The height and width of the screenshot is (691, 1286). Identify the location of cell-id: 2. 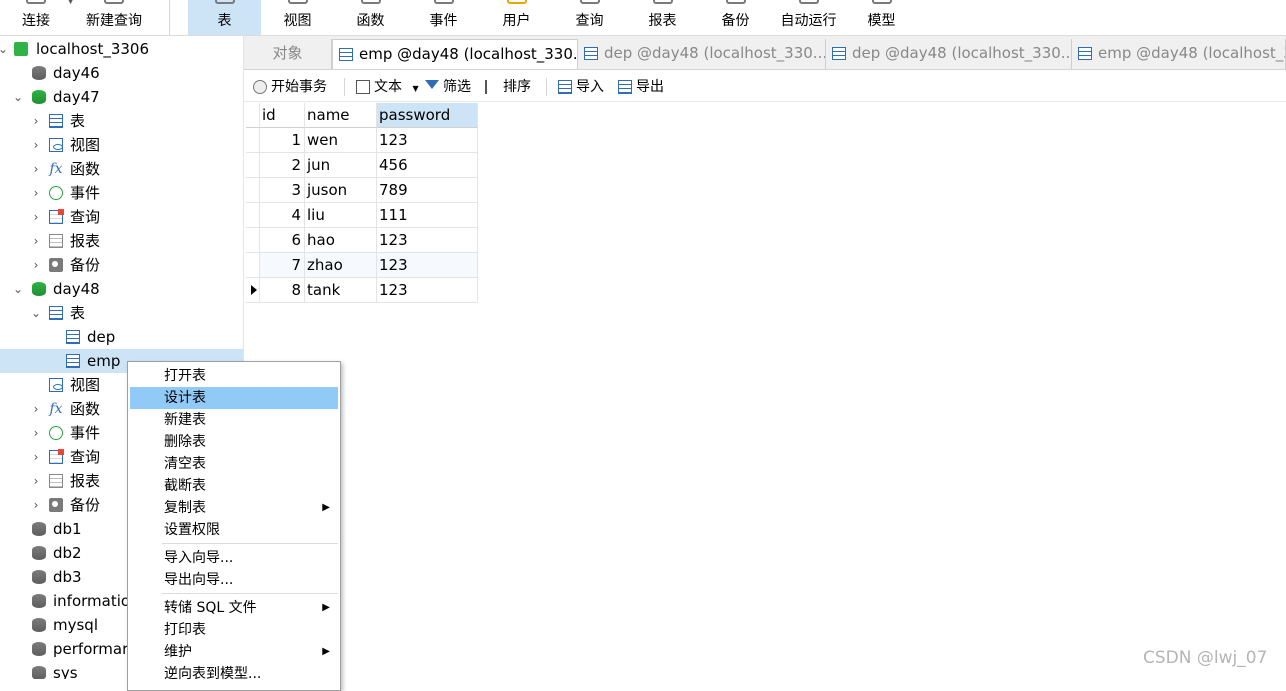
(282, 165).